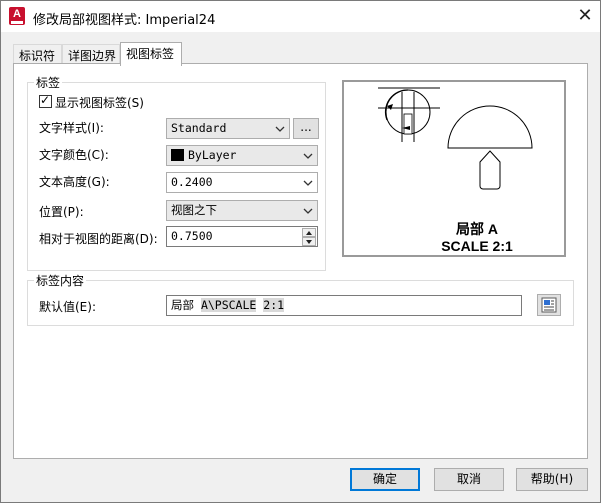  Describe the element at coordinates (274, 305) in the screenshot. I see `default-value-tail: 2:1` at that location.